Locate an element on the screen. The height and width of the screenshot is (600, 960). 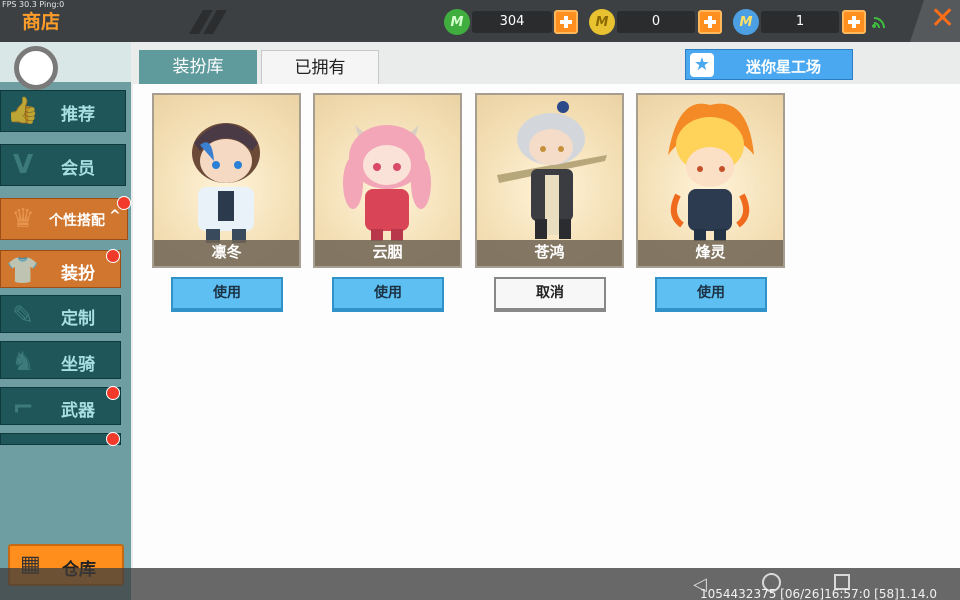
skin-card: 烽灵 is located at coordinates (710, 180).